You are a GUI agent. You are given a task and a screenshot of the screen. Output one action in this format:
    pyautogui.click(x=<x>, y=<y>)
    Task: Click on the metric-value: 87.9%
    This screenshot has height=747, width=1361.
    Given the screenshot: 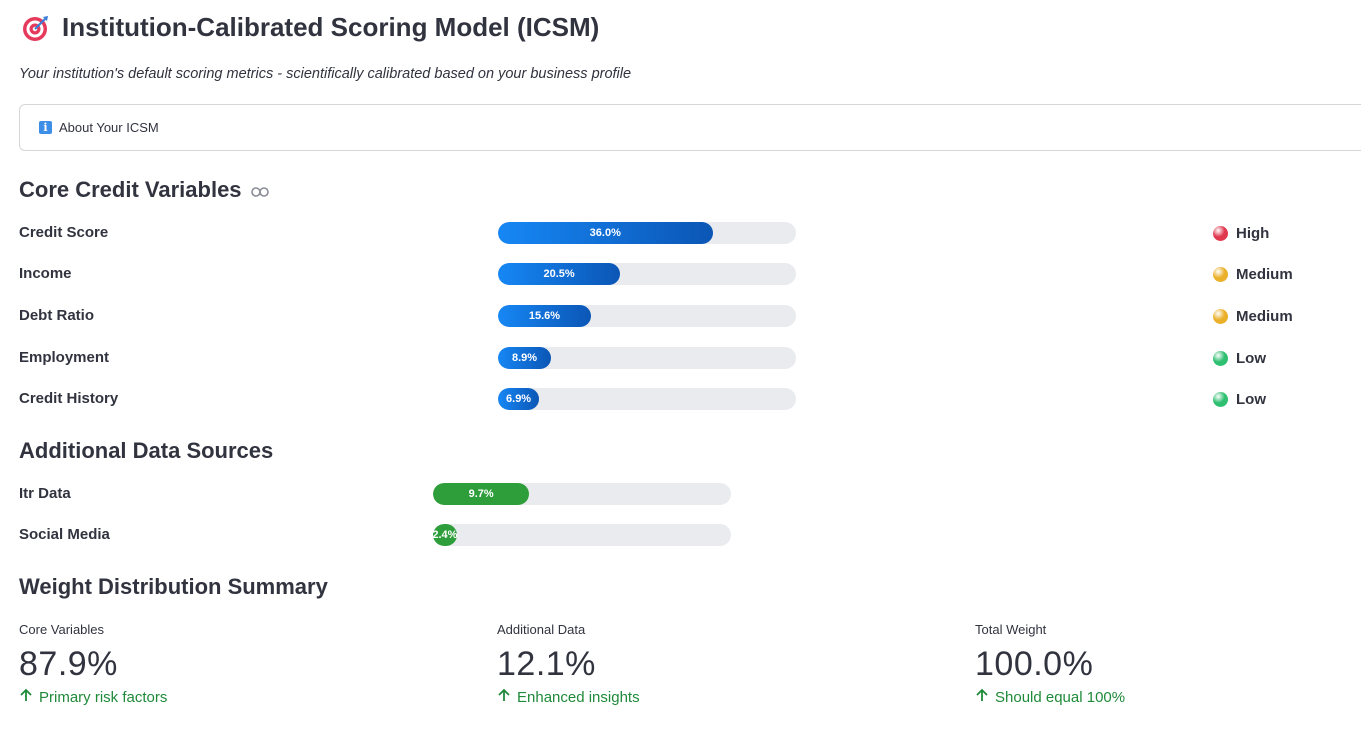 What is the action you would take?
    pyautogui.click(x=68, y=664)
    